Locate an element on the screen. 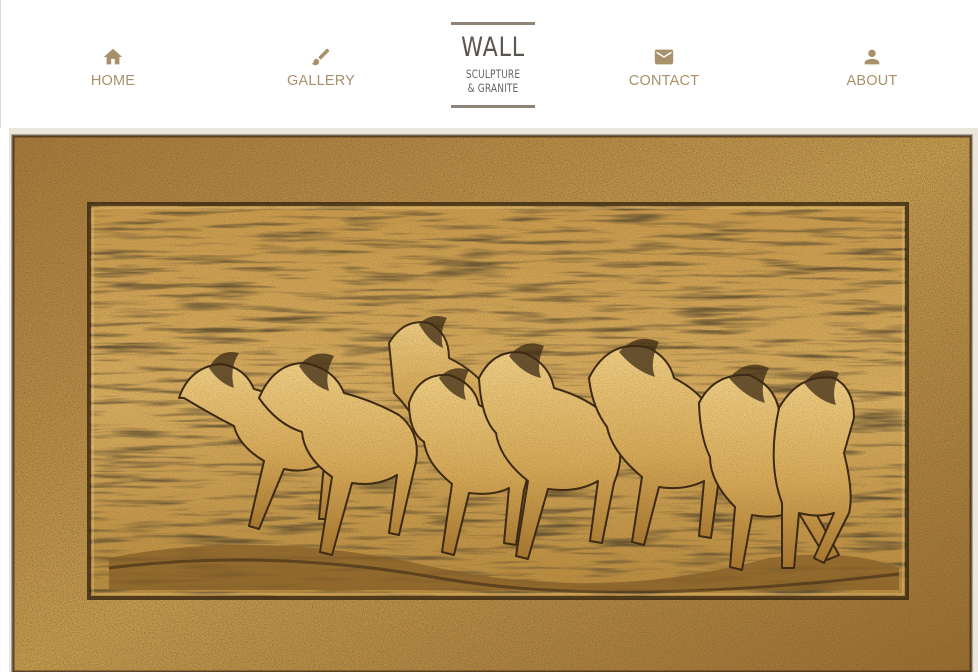 The image size is (978, 672). nav-about-label: ABOUT is located at coordinates (872, 81).